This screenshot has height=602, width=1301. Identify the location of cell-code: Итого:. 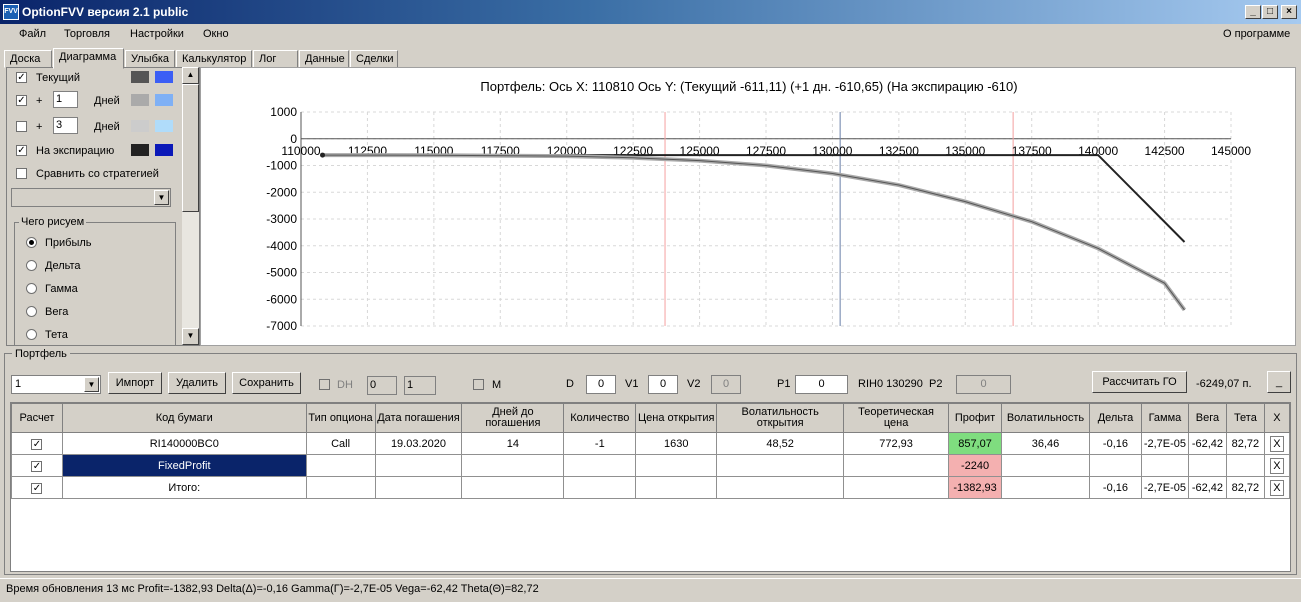
(184, 487).